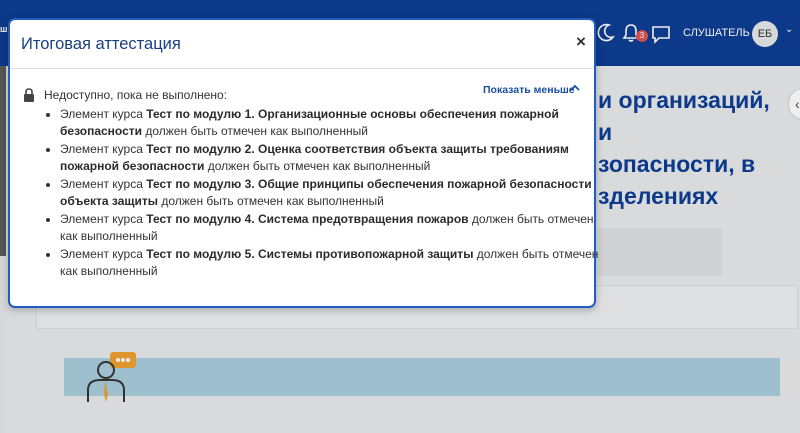  I want to click on restriction-header: Недоступно, пока не выполнено:, so click(136, 95).